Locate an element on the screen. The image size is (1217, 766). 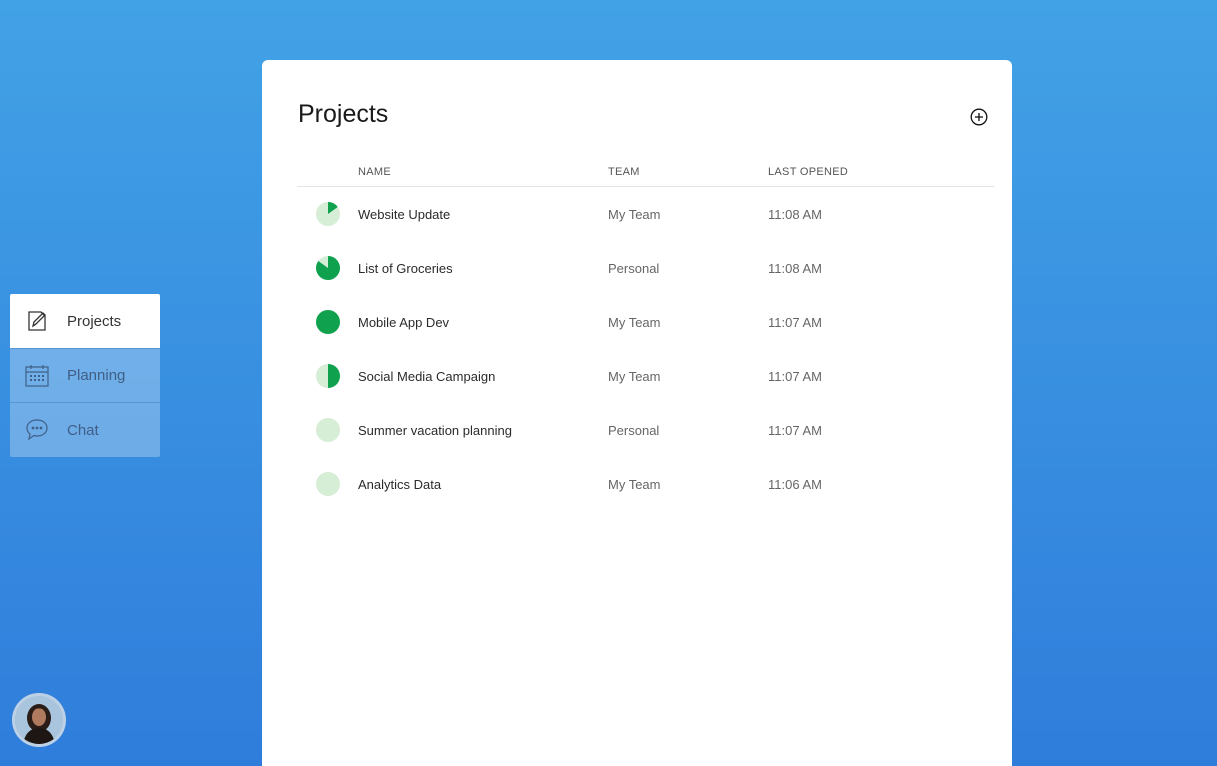
column-header-name: NAME is located at coordinates (374, 172).